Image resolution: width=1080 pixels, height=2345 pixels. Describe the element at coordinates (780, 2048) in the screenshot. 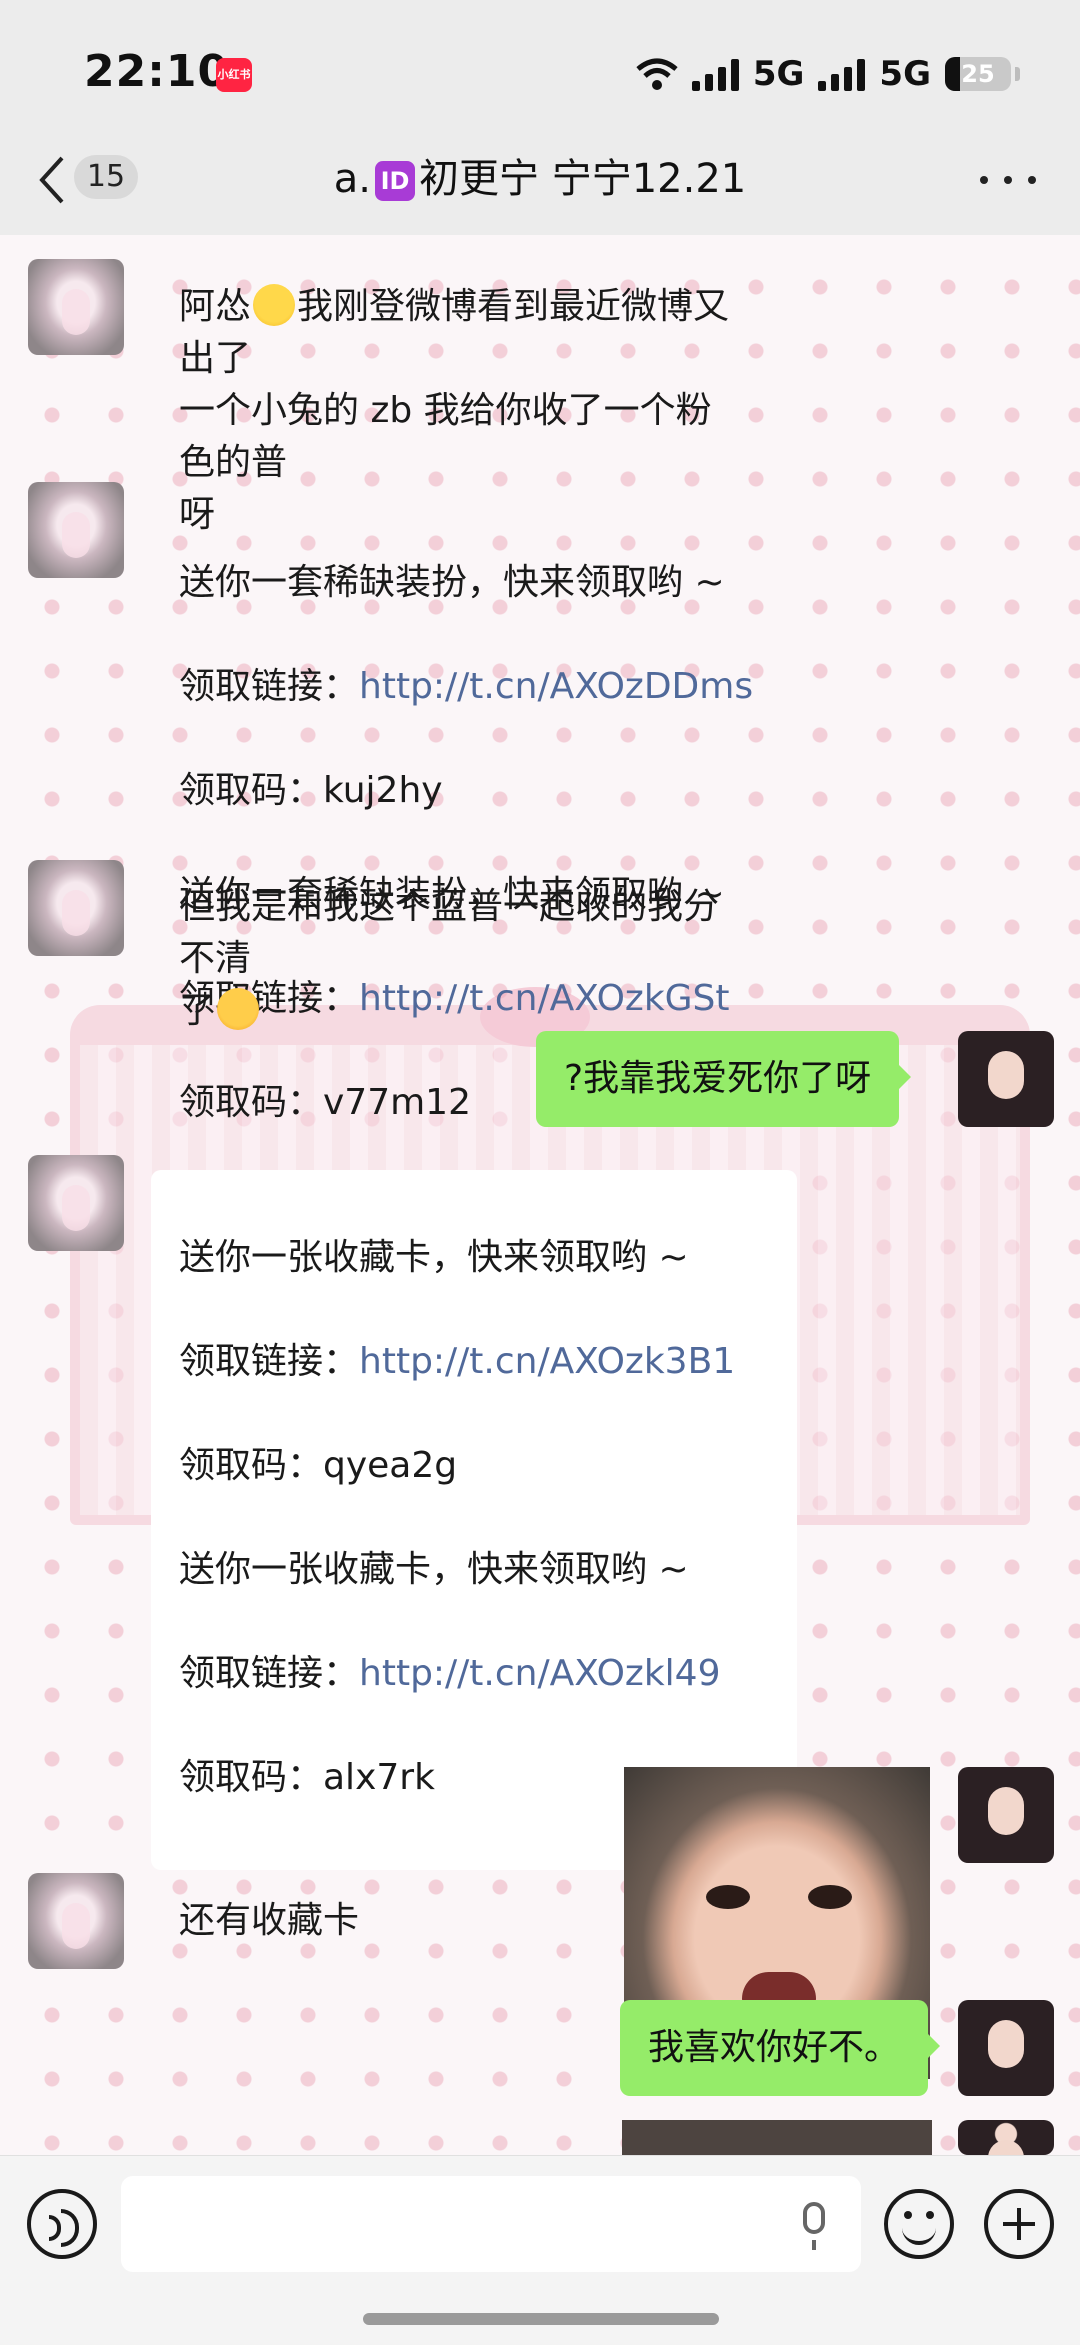

I see `message-bubble-outgoing: 我喜欢你好不。` at that location.